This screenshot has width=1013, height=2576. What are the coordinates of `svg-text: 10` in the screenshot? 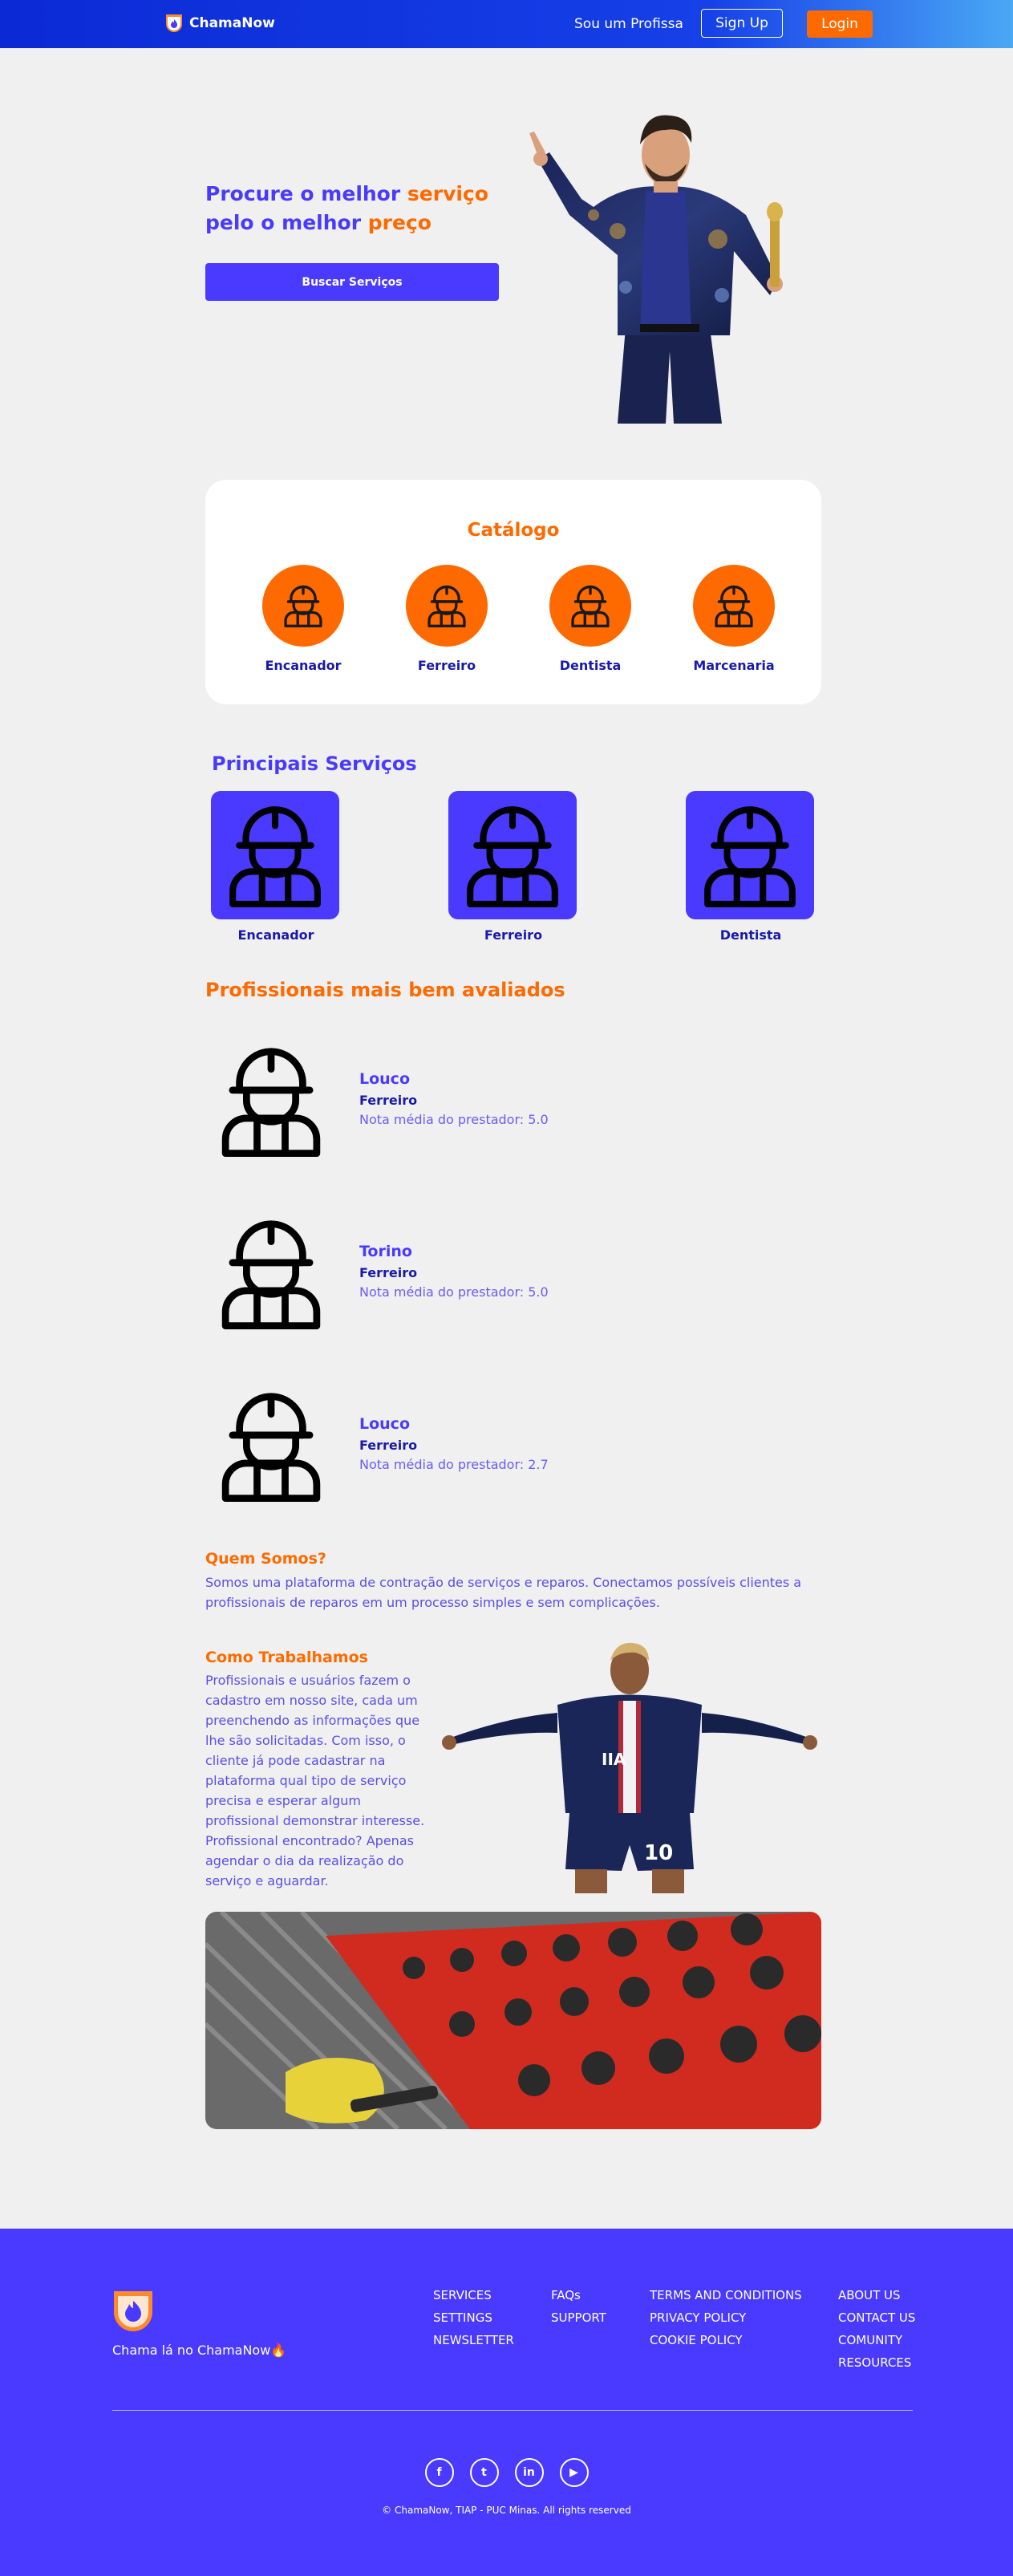 It's located at (658, 1853).